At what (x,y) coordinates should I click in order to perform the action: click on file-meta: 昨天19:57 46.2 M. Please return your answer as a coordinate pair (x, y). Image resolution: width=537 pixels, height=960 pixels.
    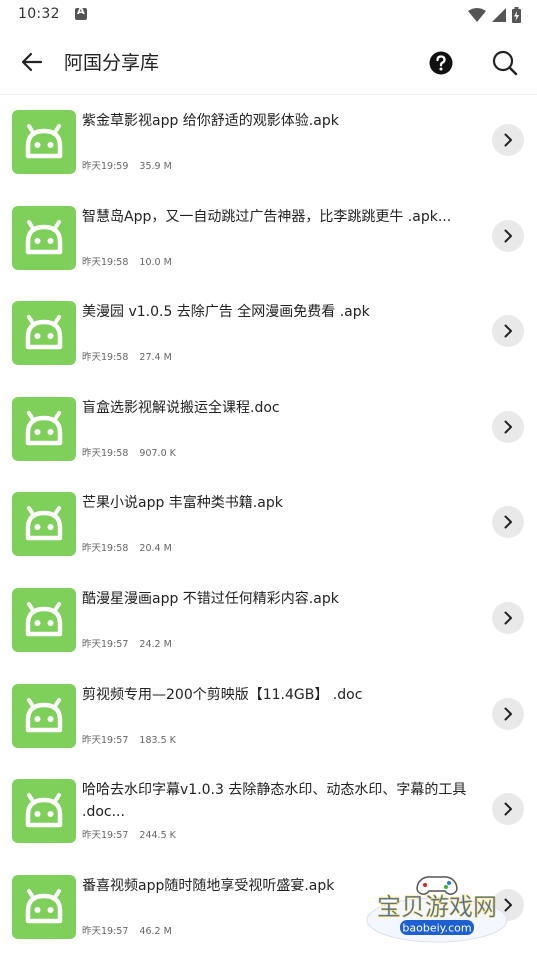
    Looking at the image, I should click on (127, 930).